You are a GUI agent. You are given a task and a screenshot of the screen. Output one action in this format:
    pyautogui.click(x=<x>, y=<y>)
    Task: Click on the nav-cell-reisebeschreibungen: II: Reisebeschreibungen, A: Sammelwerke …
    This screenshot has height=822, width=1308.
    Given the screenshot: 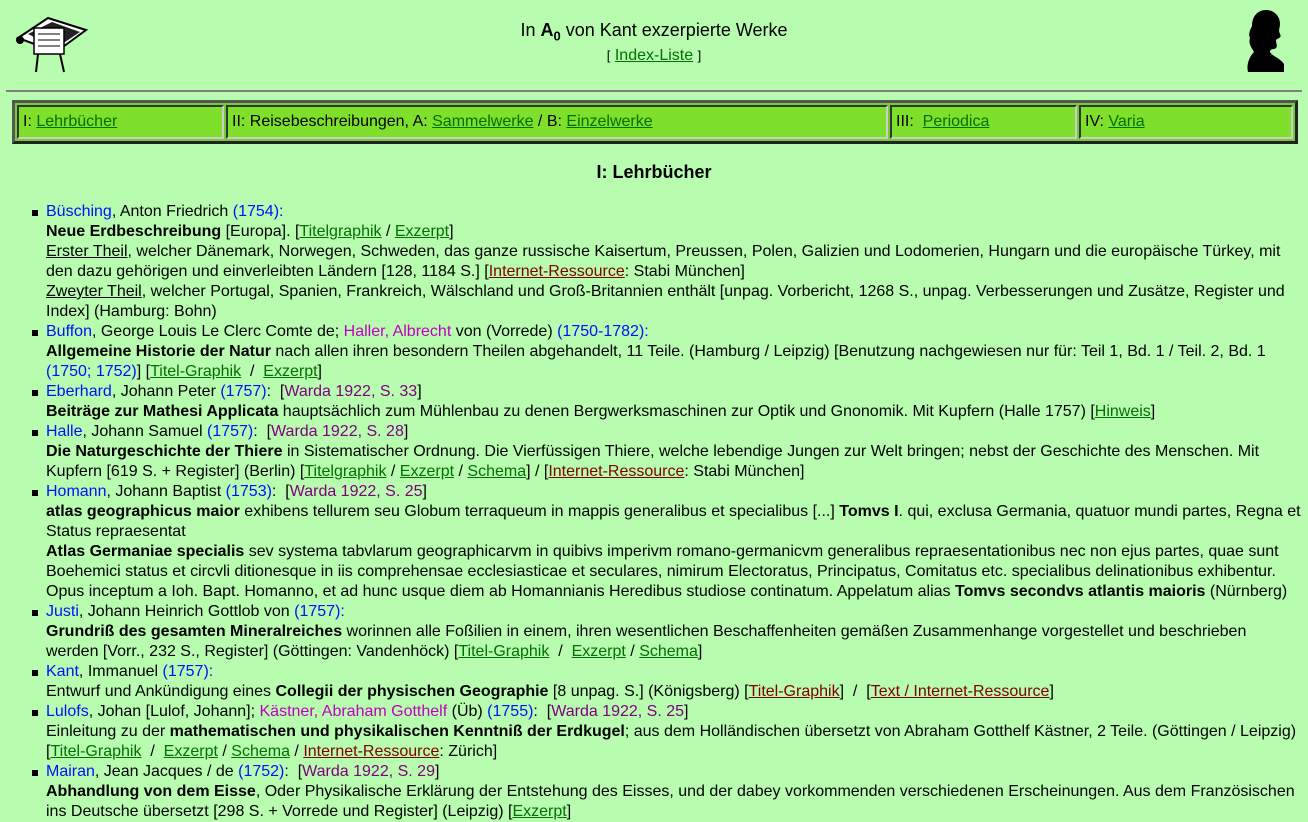 What is the action you would take?
    pyautogui.click(x=557, y=122)
    